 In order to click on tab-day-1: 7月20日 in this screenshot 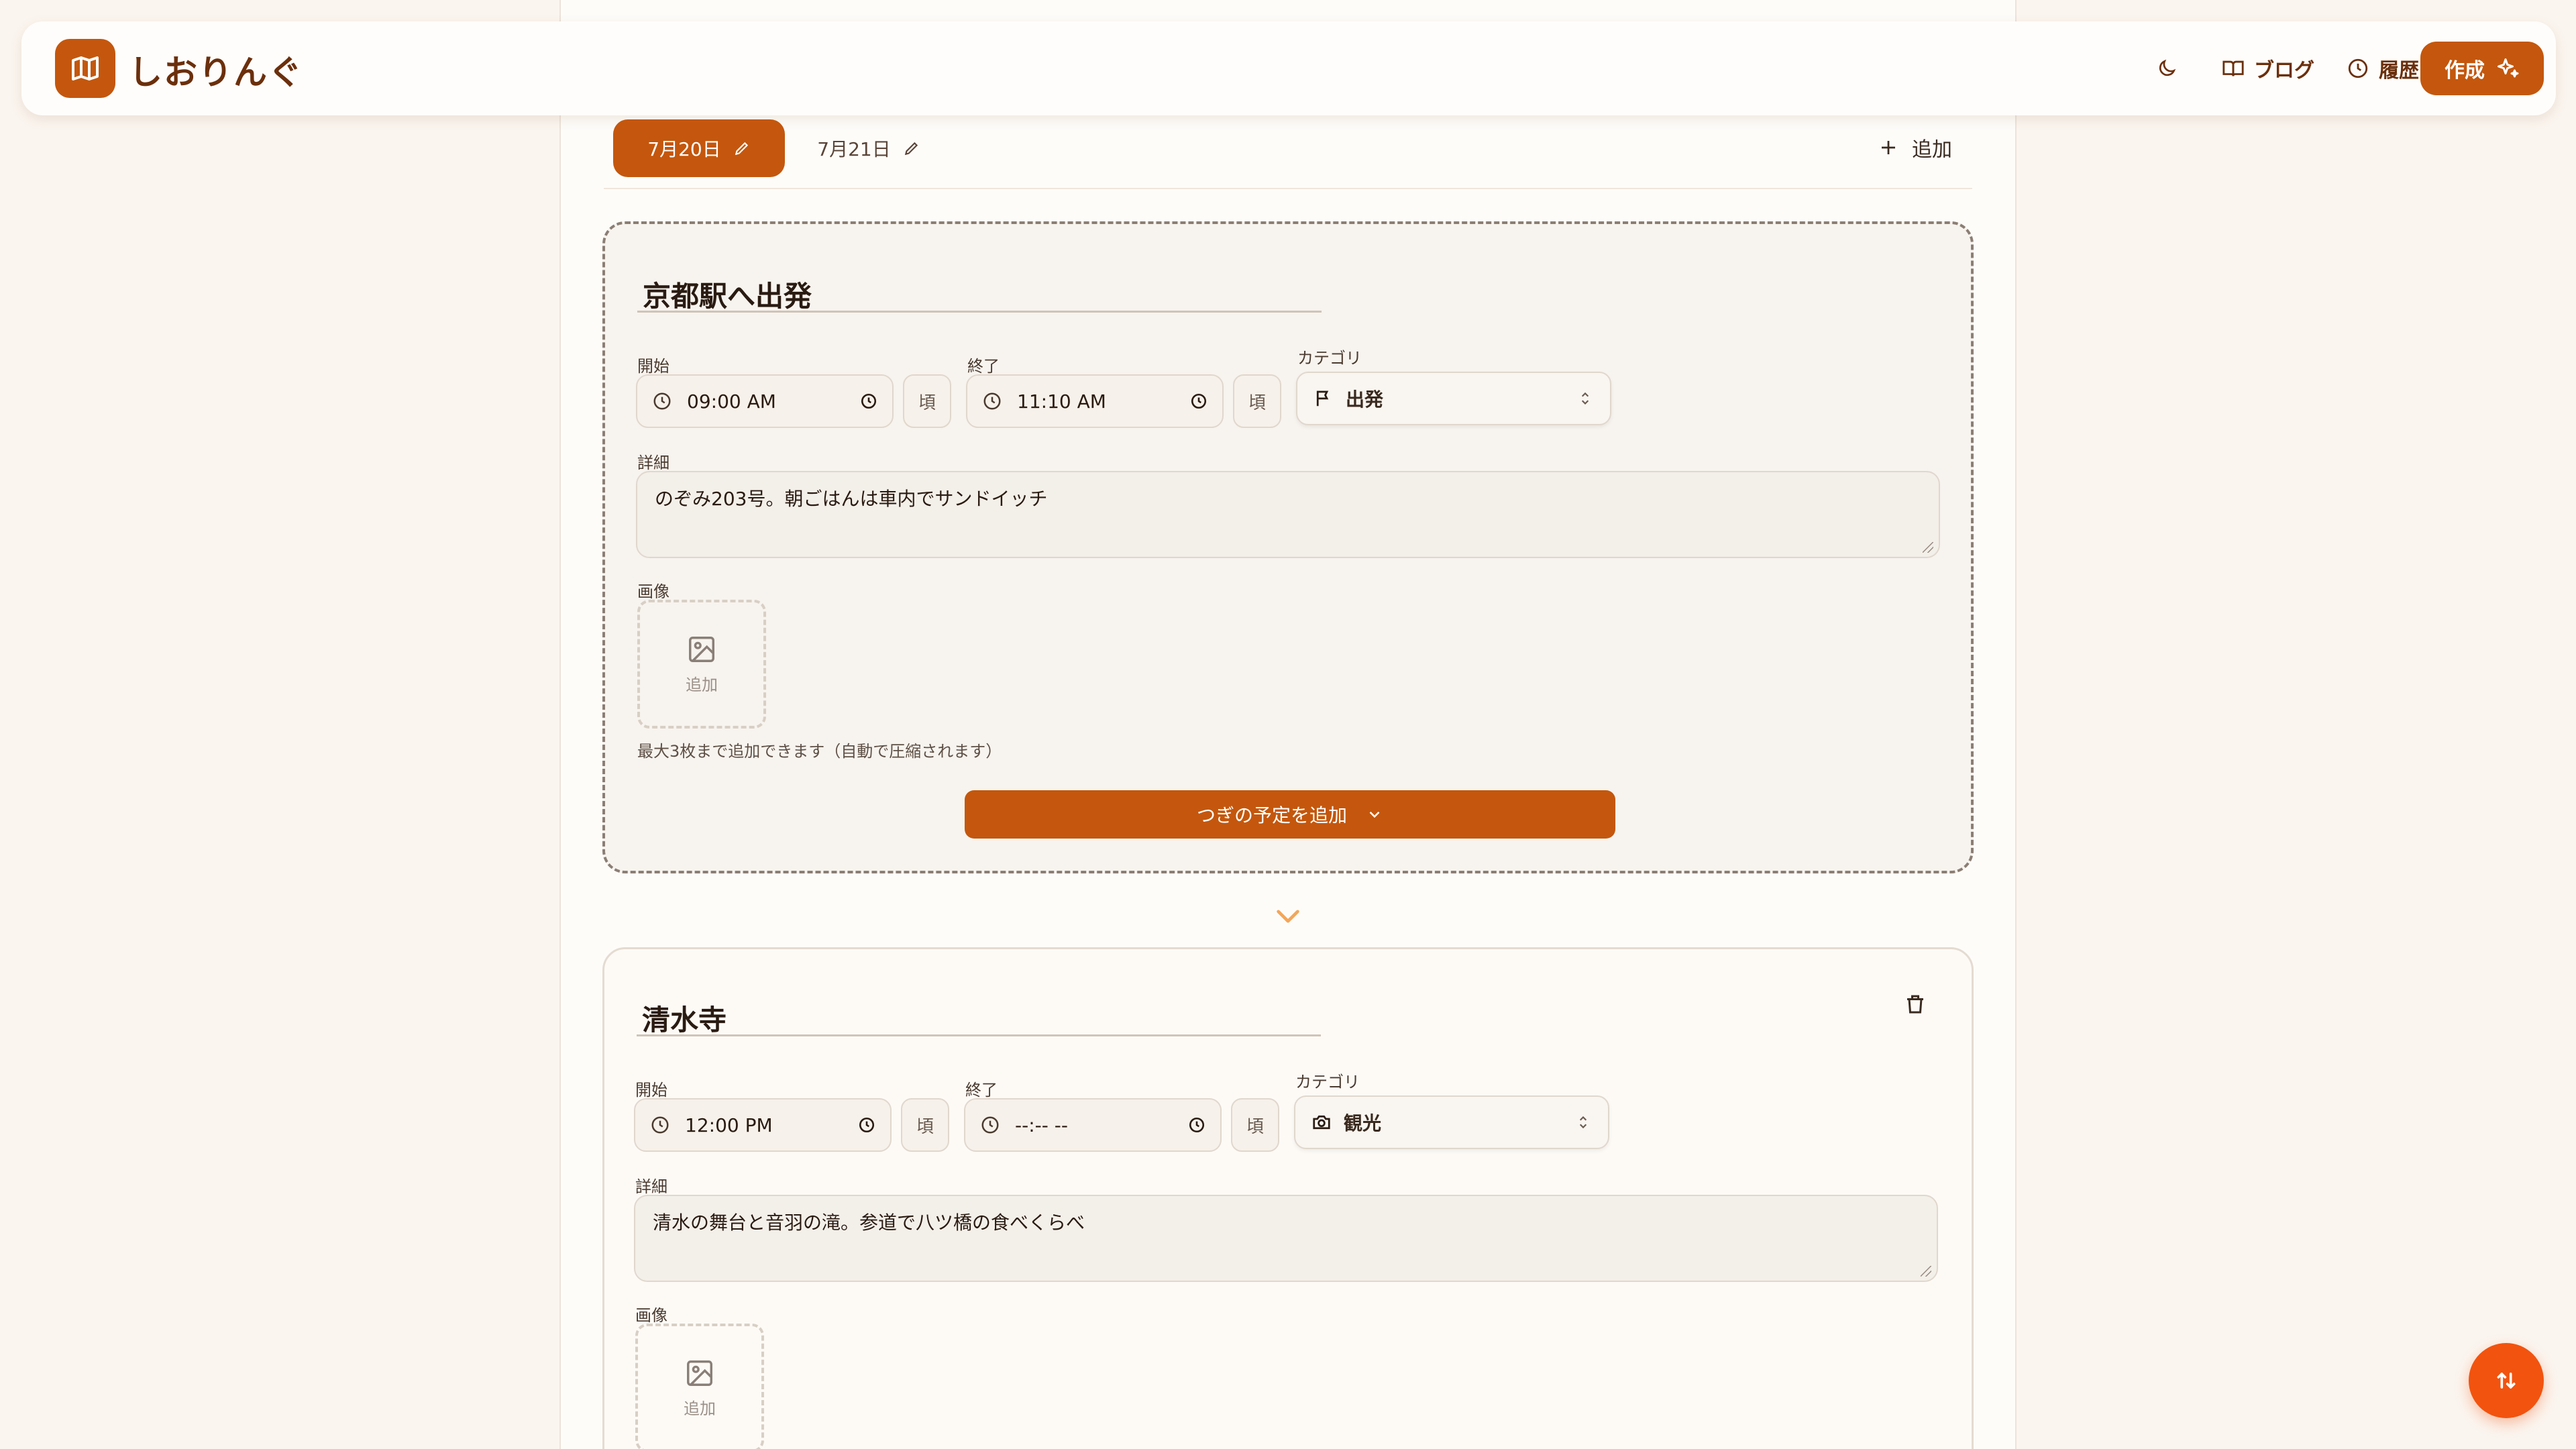, I will do `click(699, 148)`.